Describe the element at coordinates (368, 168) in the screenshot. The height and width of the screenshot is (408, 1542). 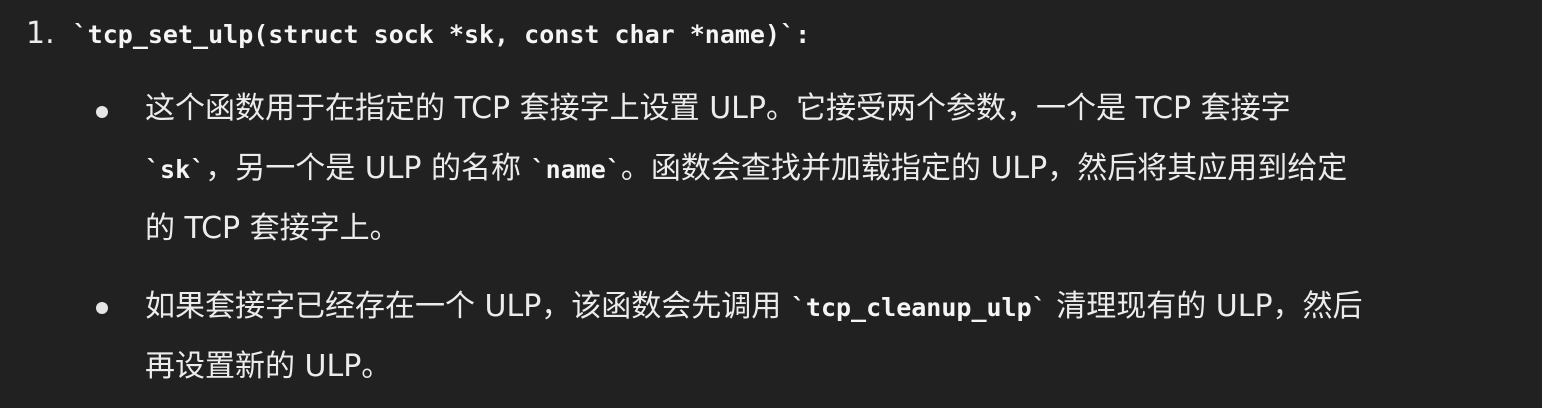
I see `text-span: ，另一个是 ULP 的名称` at that location.